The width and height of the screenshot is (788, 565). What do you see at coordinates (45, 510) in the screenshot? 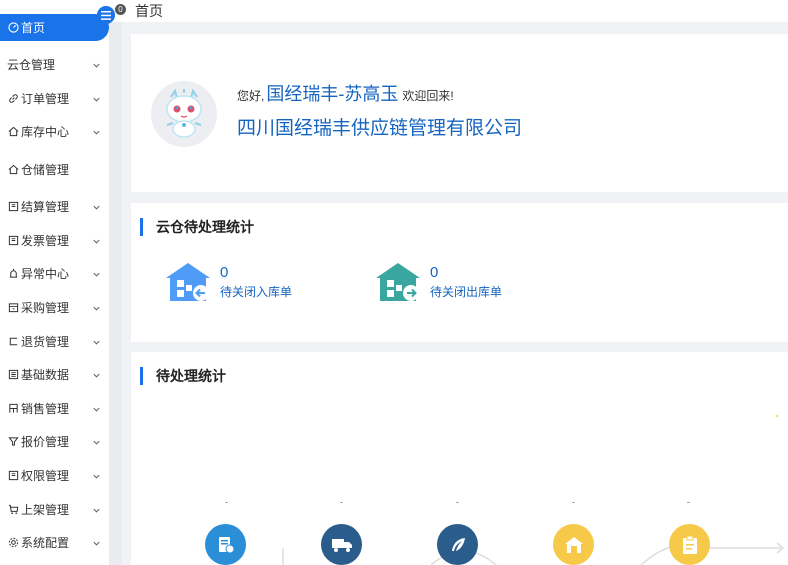
I see `sidebar-item-label: 上架管理` at bounding box center [45, 510].